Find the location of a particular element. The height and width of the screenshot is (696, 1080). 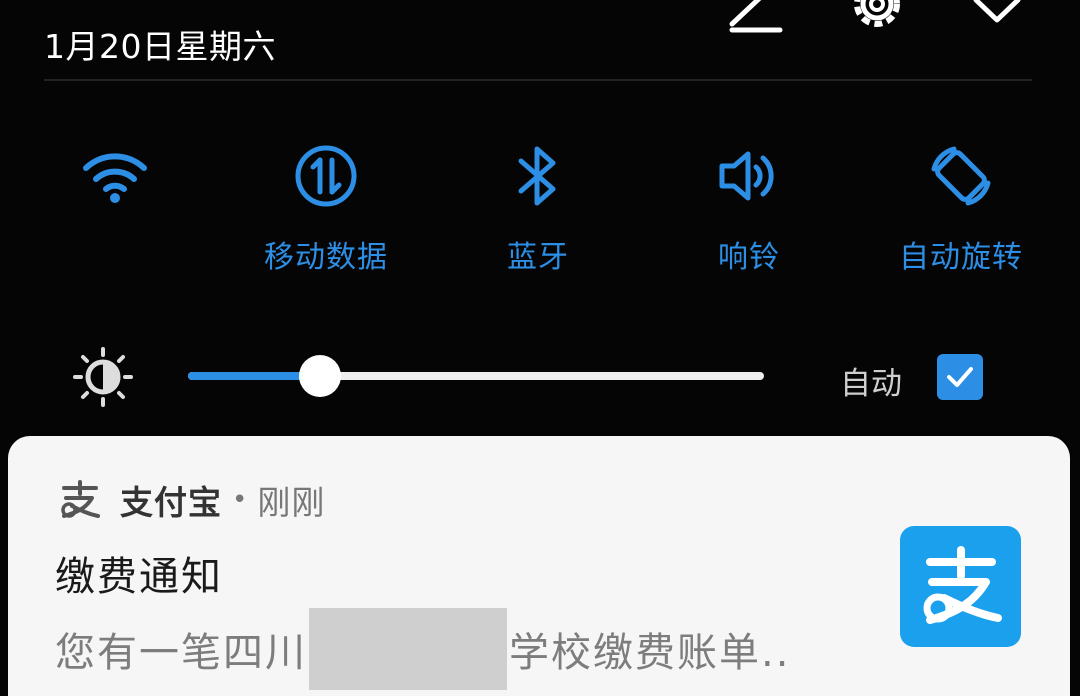

toggle-bluetooth: 蓝牙 is located at coordinates (538, 210).